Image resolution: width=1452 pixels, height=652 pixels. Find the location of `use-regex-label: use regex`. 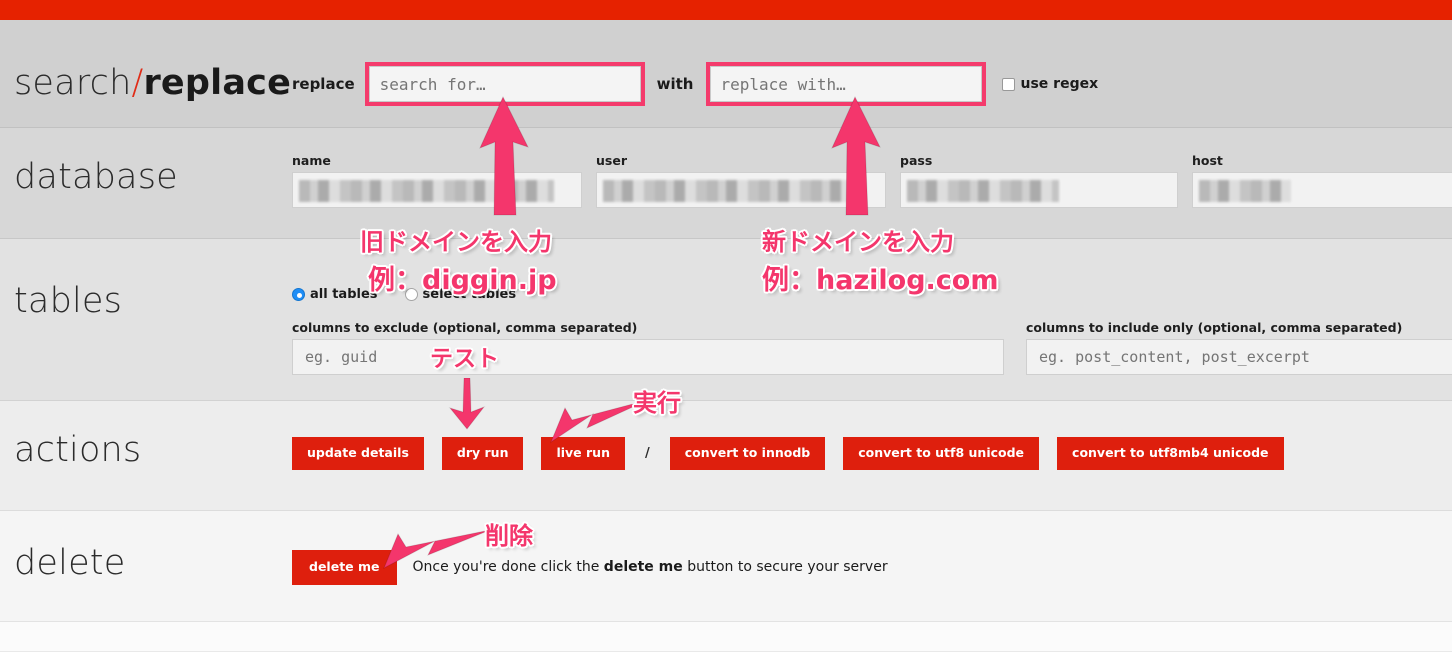

use-regex-label: use regex is located at coordinates (1059, 84).